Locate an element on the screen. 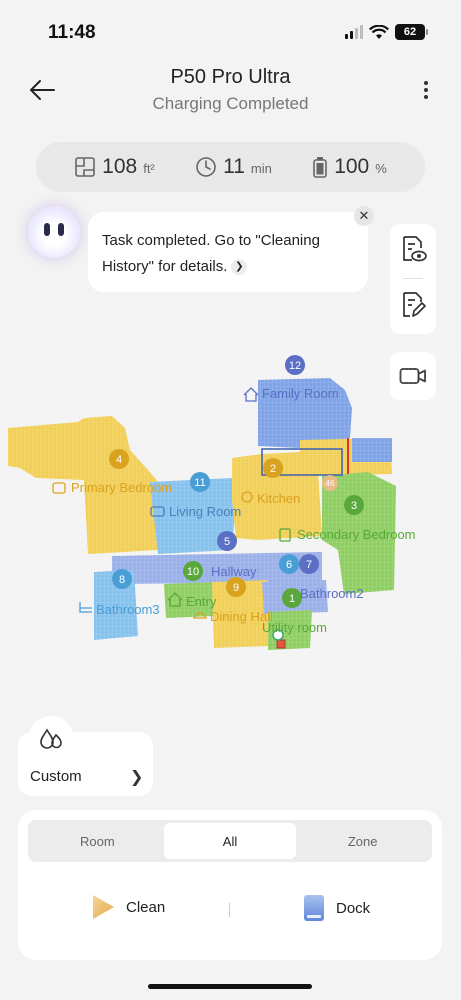 The image size is (461, 1000). room-marker-8: 8 is located at coordinates (122, 579).